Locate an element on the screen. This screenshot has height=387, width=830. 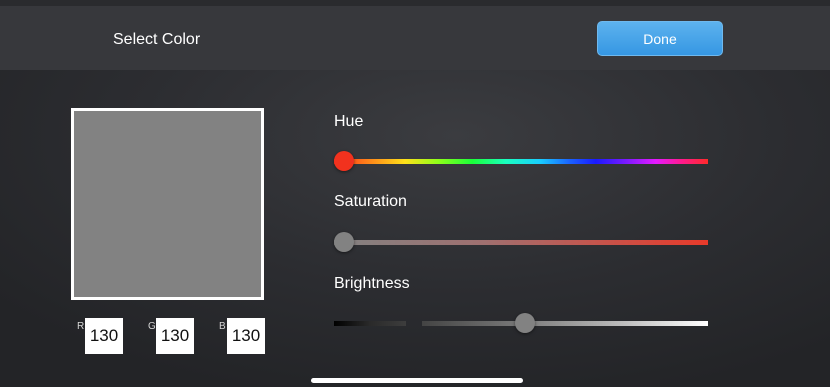
red-value-field: 130 is located at coordinates (104, 336).